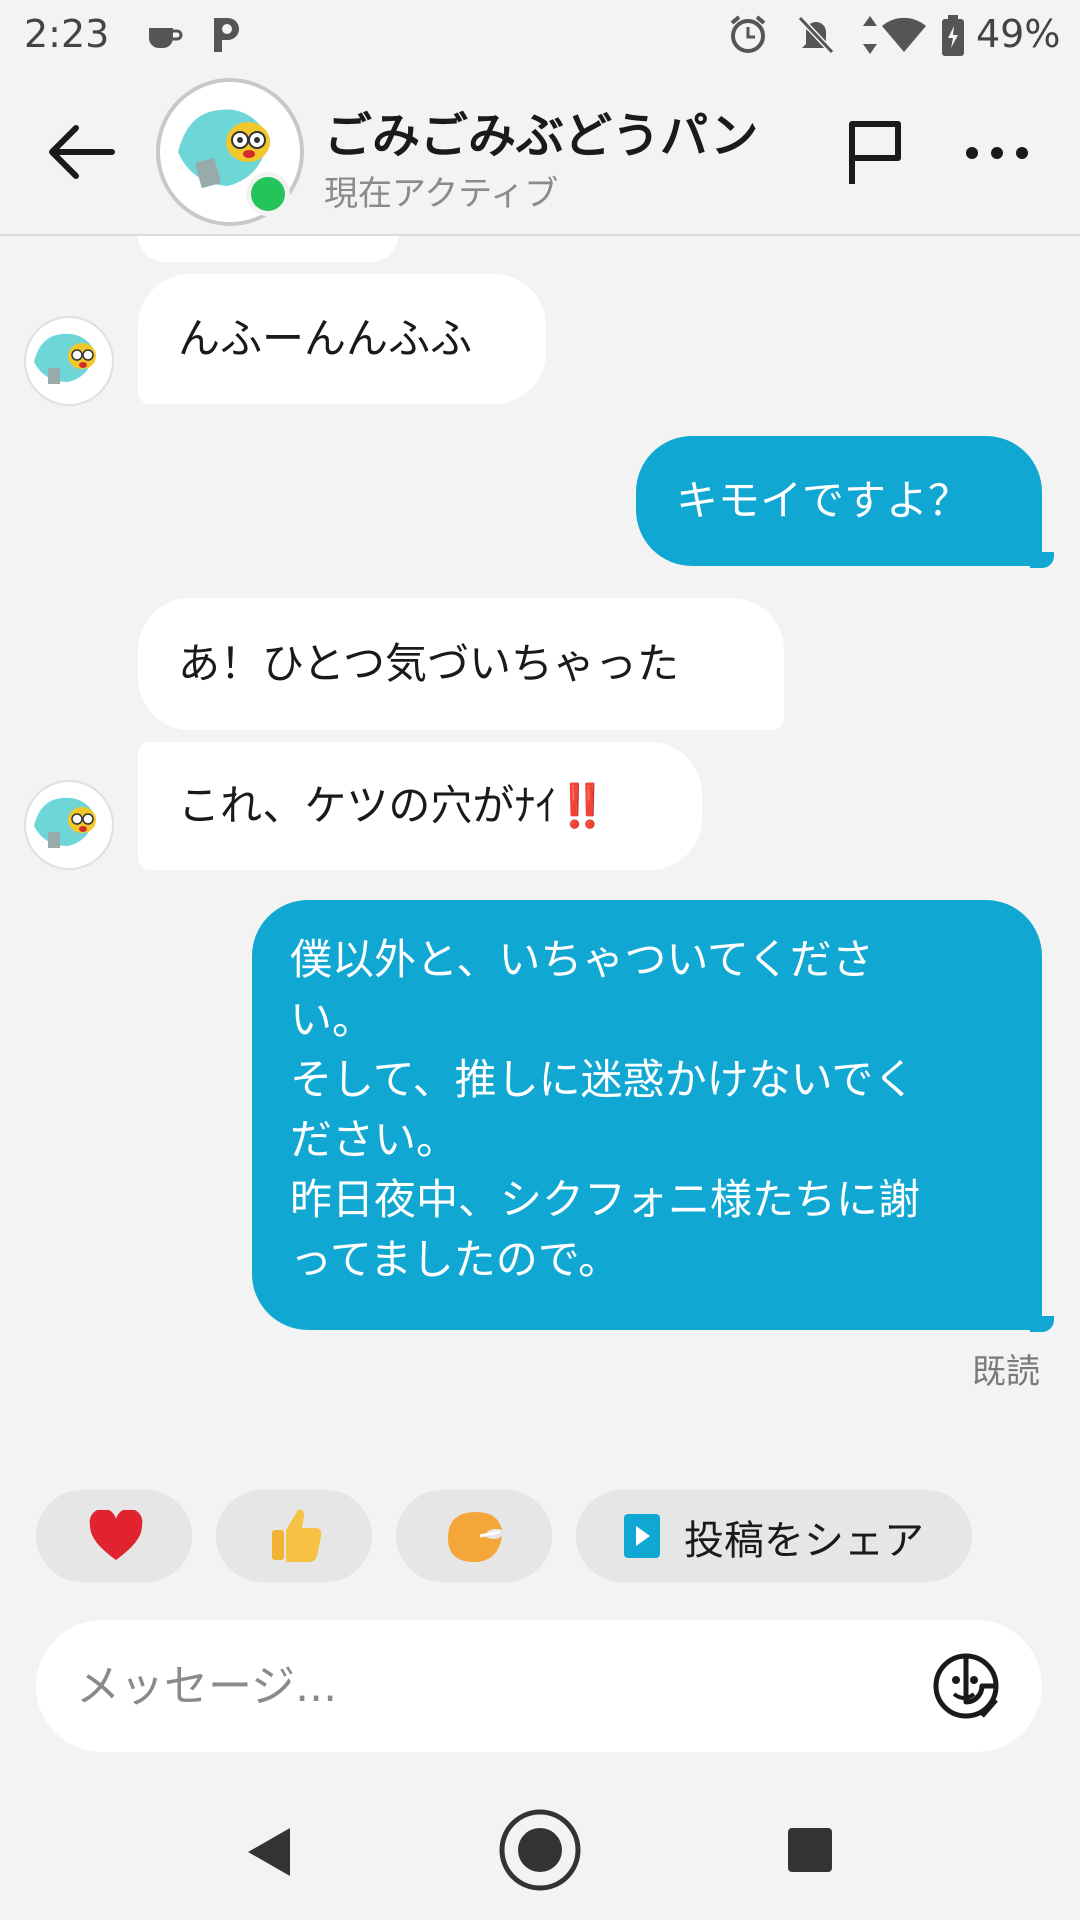 The height and width of the screenshot is (1920, 1080). I want to click on system-nav-bar, so click(540, 1855).